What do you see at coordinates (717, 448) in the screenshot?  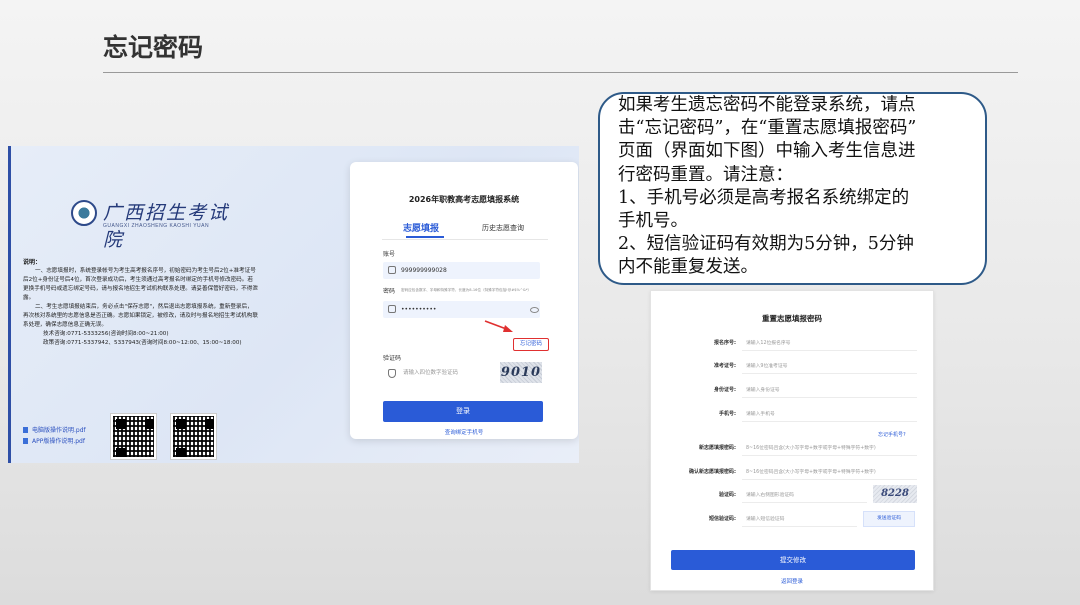 I see `field-label: 新志愿填报密码:` at bounding box center [717, 448].